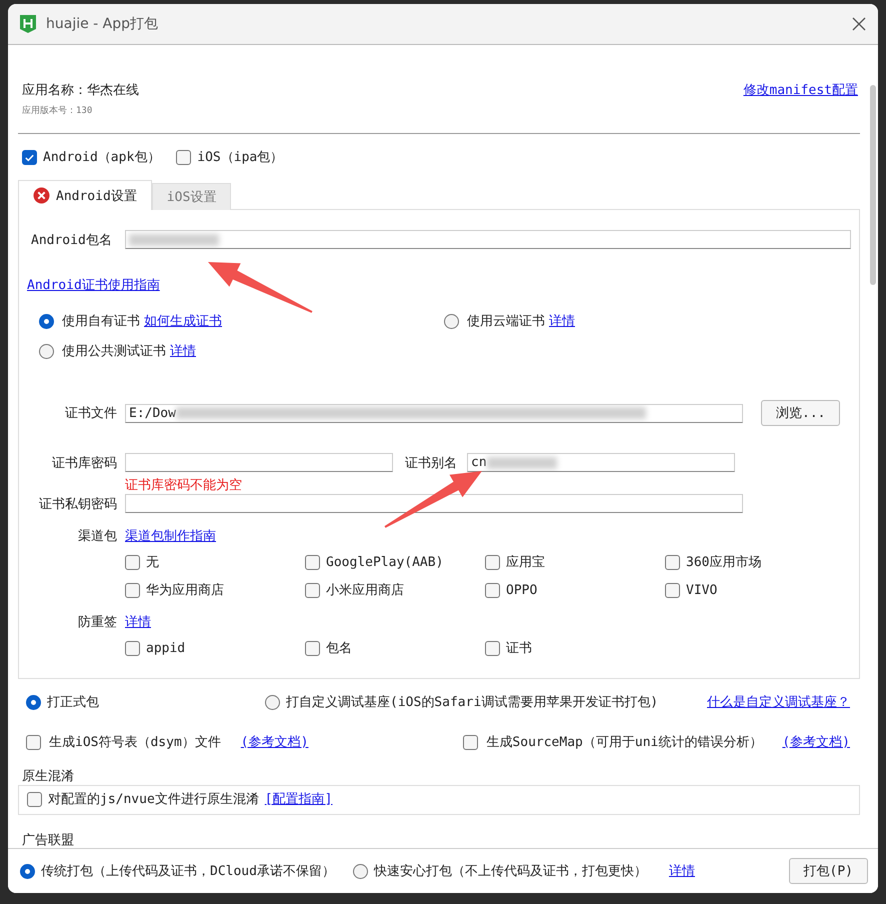 Image resolution: width=886 pixels, height=904 pixels. Describe the element at coordinates (525, 562) in the screenshot. I see `checkbox-label: 应用宝` at that location.